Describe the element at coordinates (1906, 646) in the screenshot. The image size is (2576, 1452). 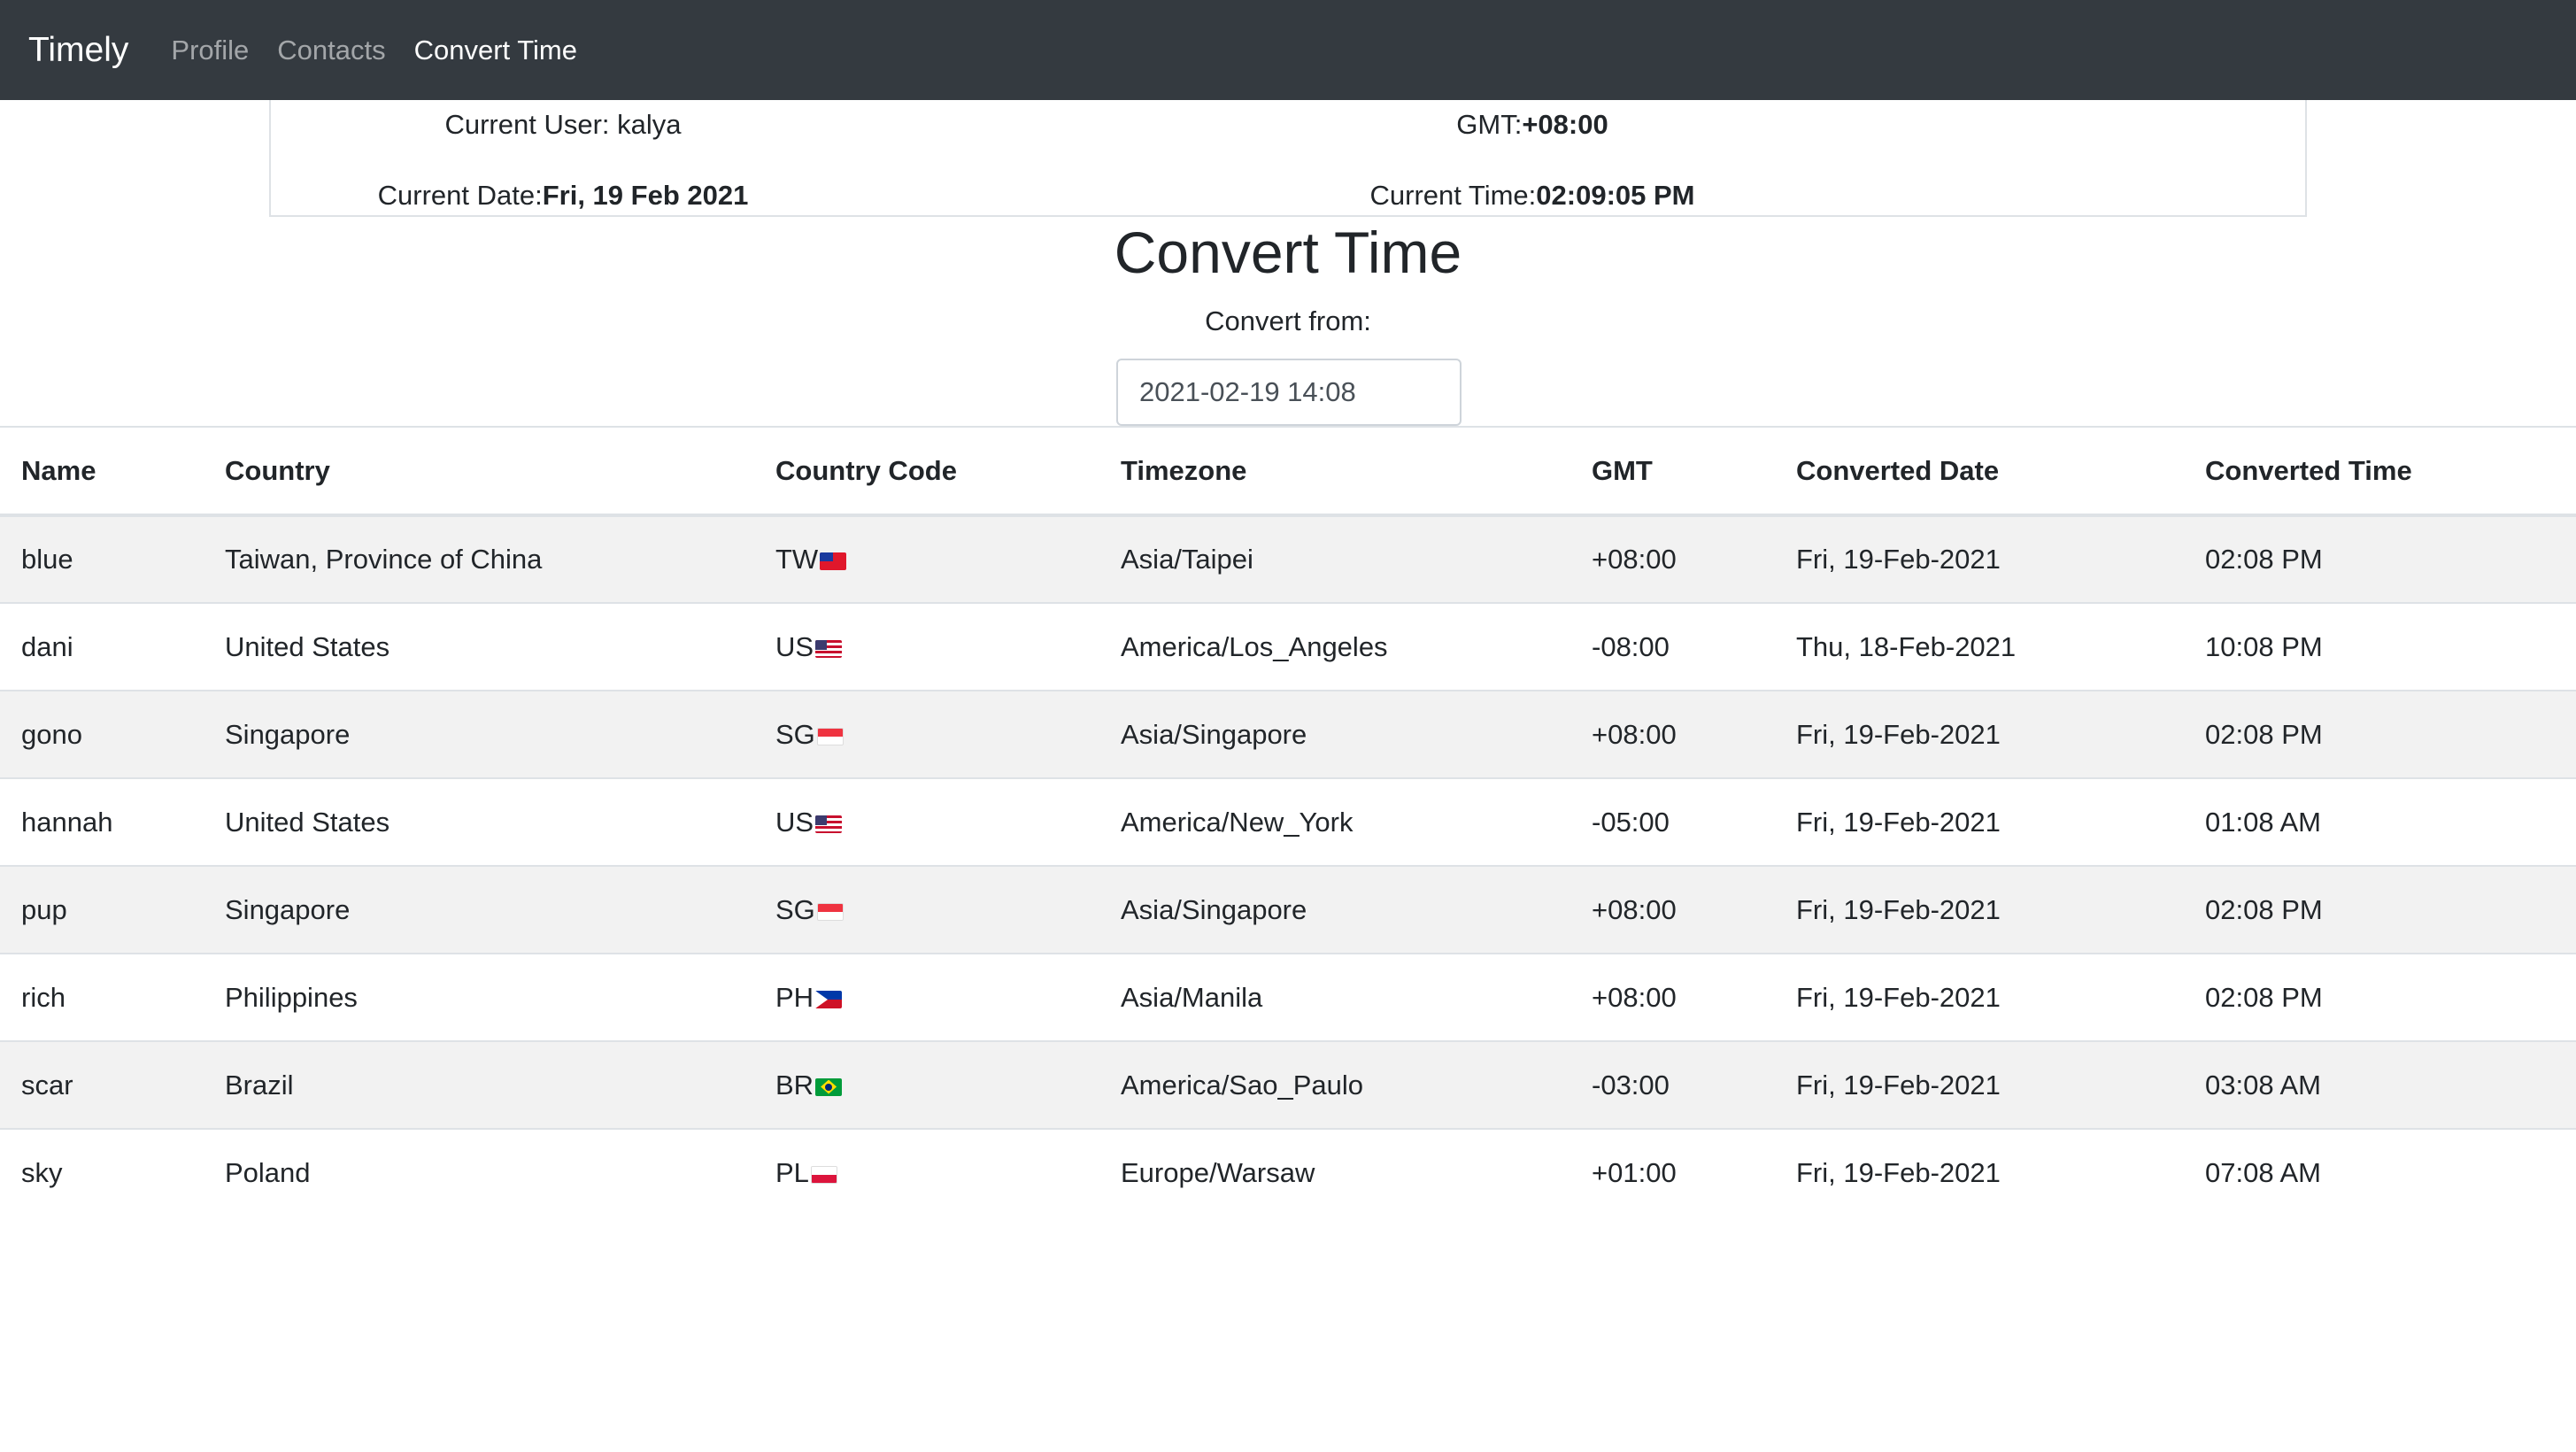
I see `cell-converted-date-text: Thu, 18-Feb-2021` at that location.